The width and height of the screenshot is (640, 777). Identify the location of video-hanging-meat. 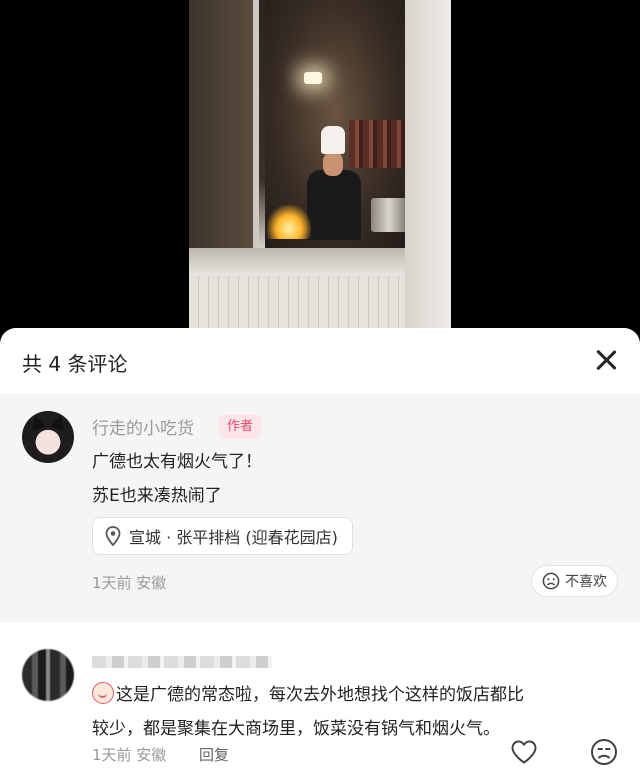
(378, 144).